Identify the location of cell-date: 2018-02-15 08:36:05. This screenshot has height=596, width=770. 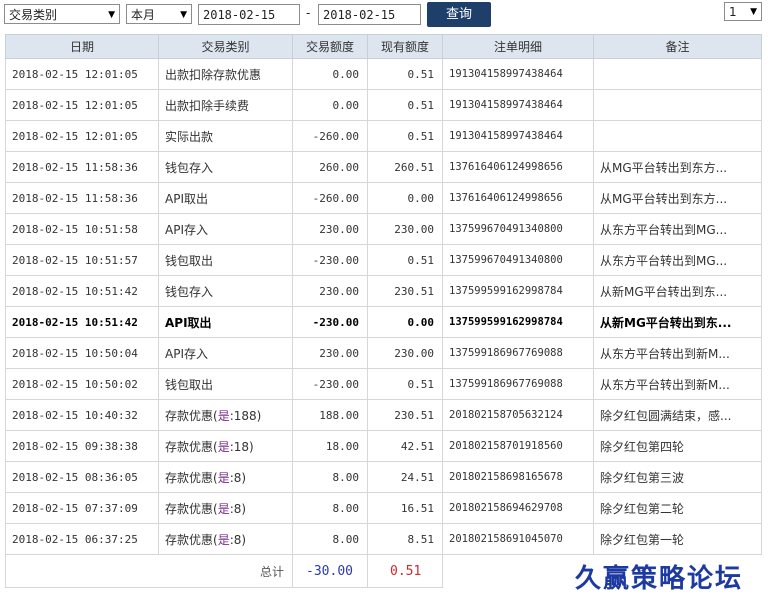
(82, 477).